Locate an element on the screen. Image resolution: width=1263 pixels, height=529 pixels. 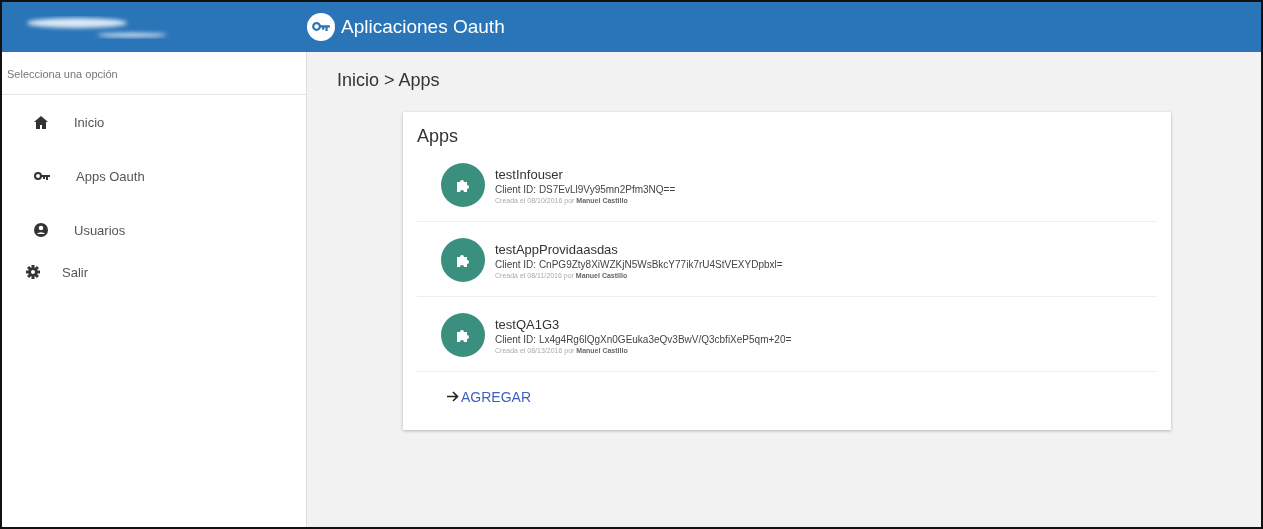
arrow-icon is located at coordinates (453, 396).